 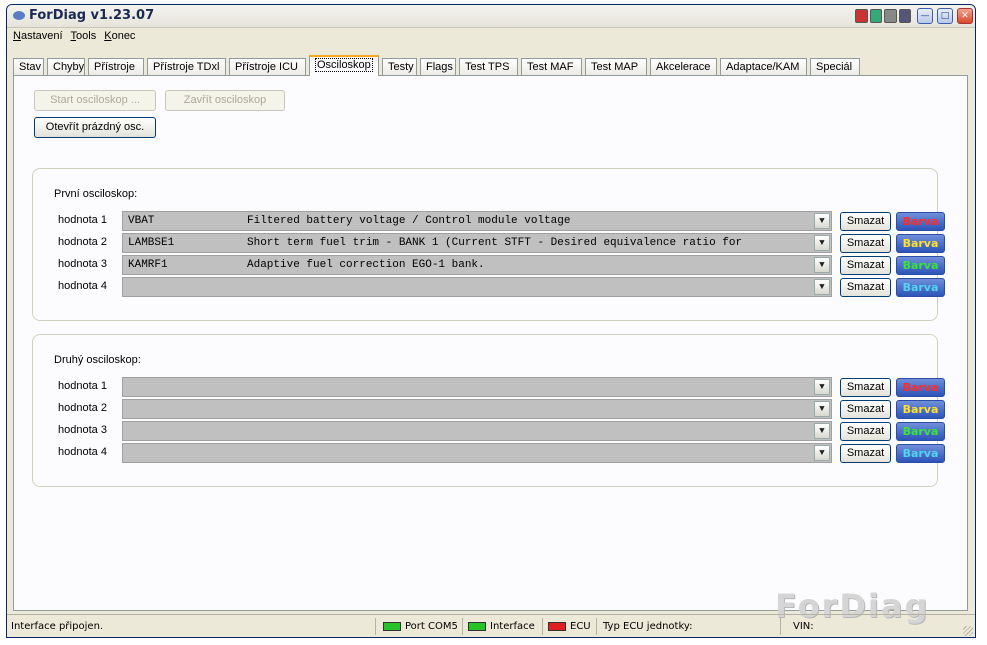 What do you see at coordinates (96, 194) in the screenshot?
I see `group-label: První osciloskop:` at bounding box center [96, 194].